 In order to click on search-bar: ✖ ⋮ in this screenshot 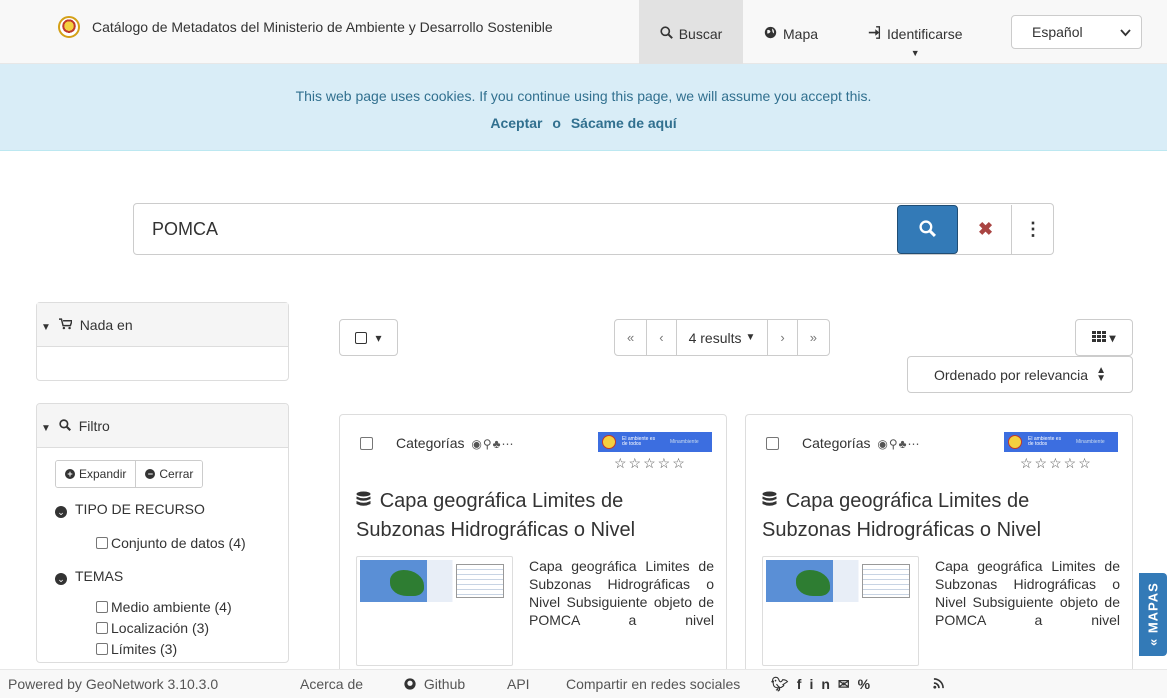, I will do `click(593, 229)`.